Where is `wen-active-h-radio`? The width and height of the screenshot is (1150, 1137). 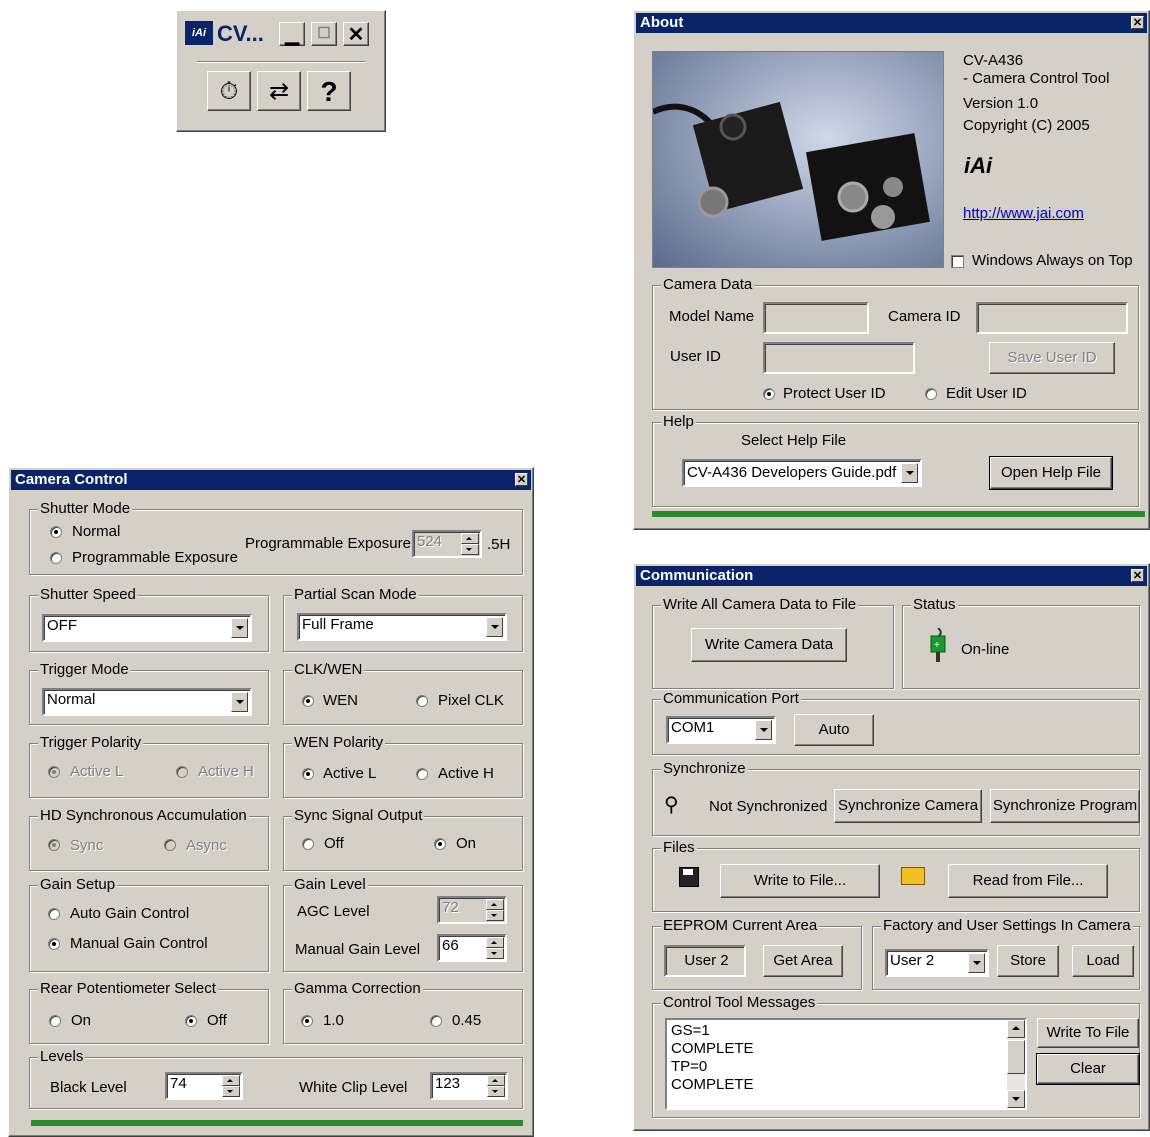
wen-active-h-radio is located at coordinates (422, 774).